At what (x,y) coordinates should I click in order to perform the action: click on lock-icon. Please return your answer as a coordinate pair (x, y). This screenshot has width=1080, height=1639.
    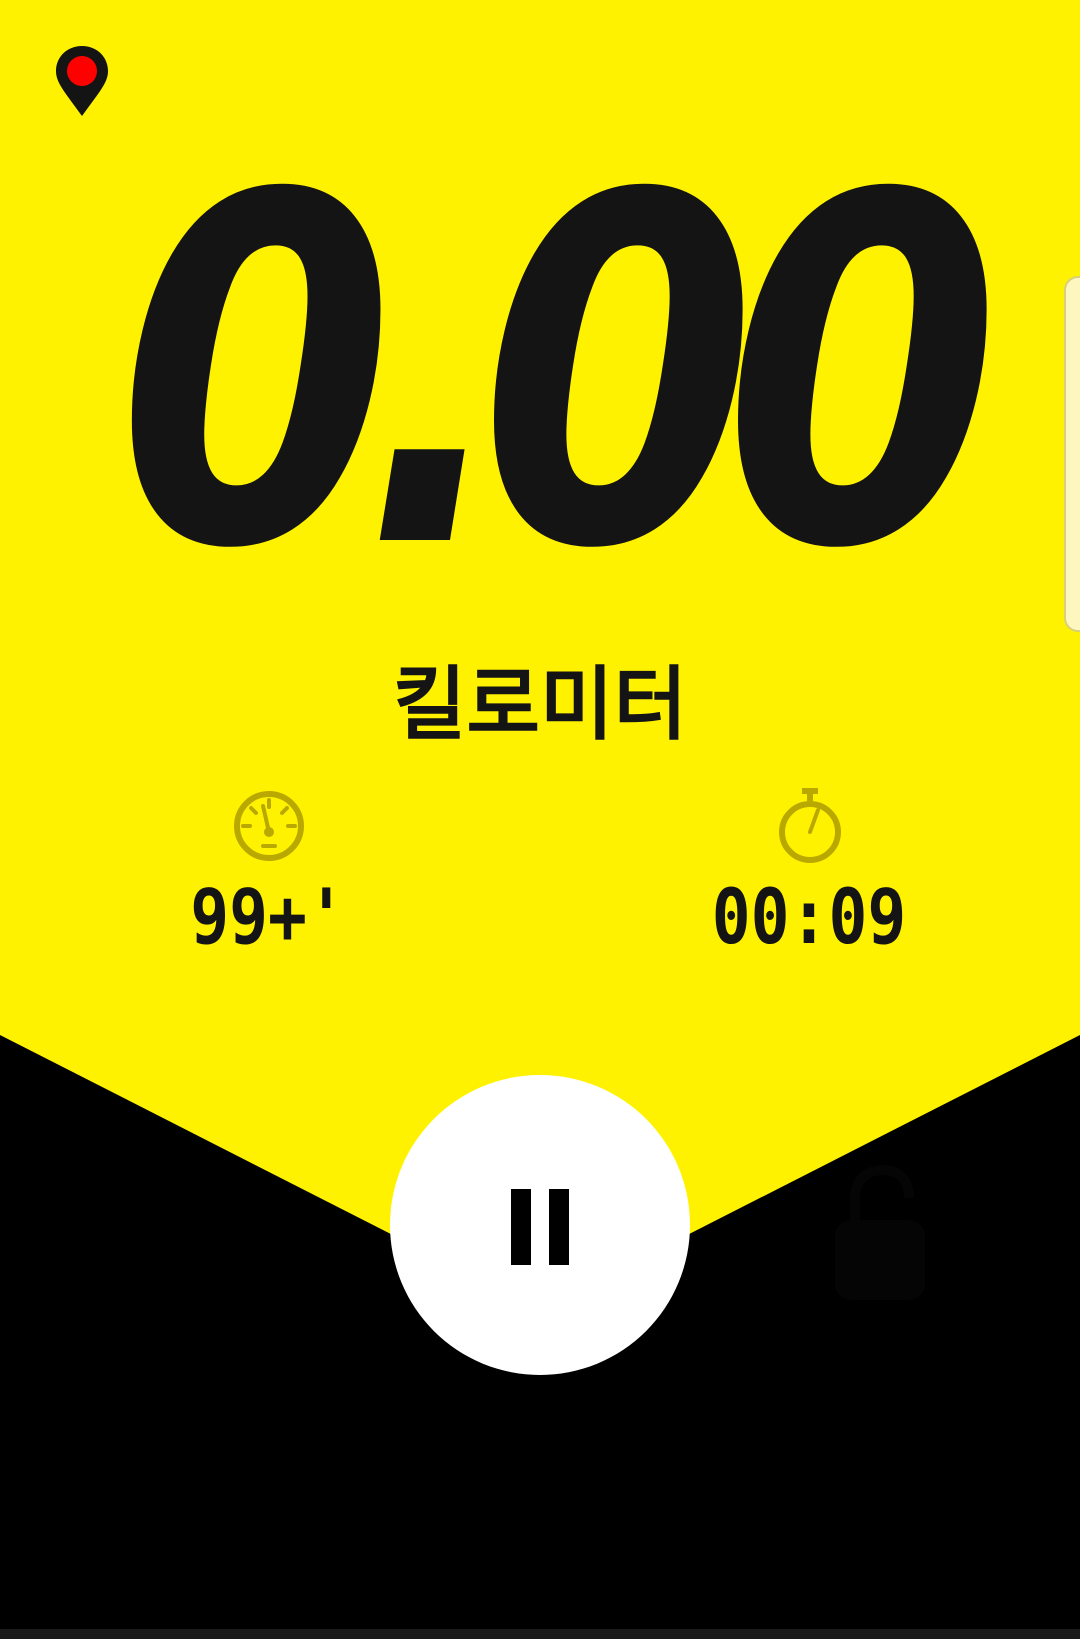
    Looking at the image, I should click on (880, 1232).